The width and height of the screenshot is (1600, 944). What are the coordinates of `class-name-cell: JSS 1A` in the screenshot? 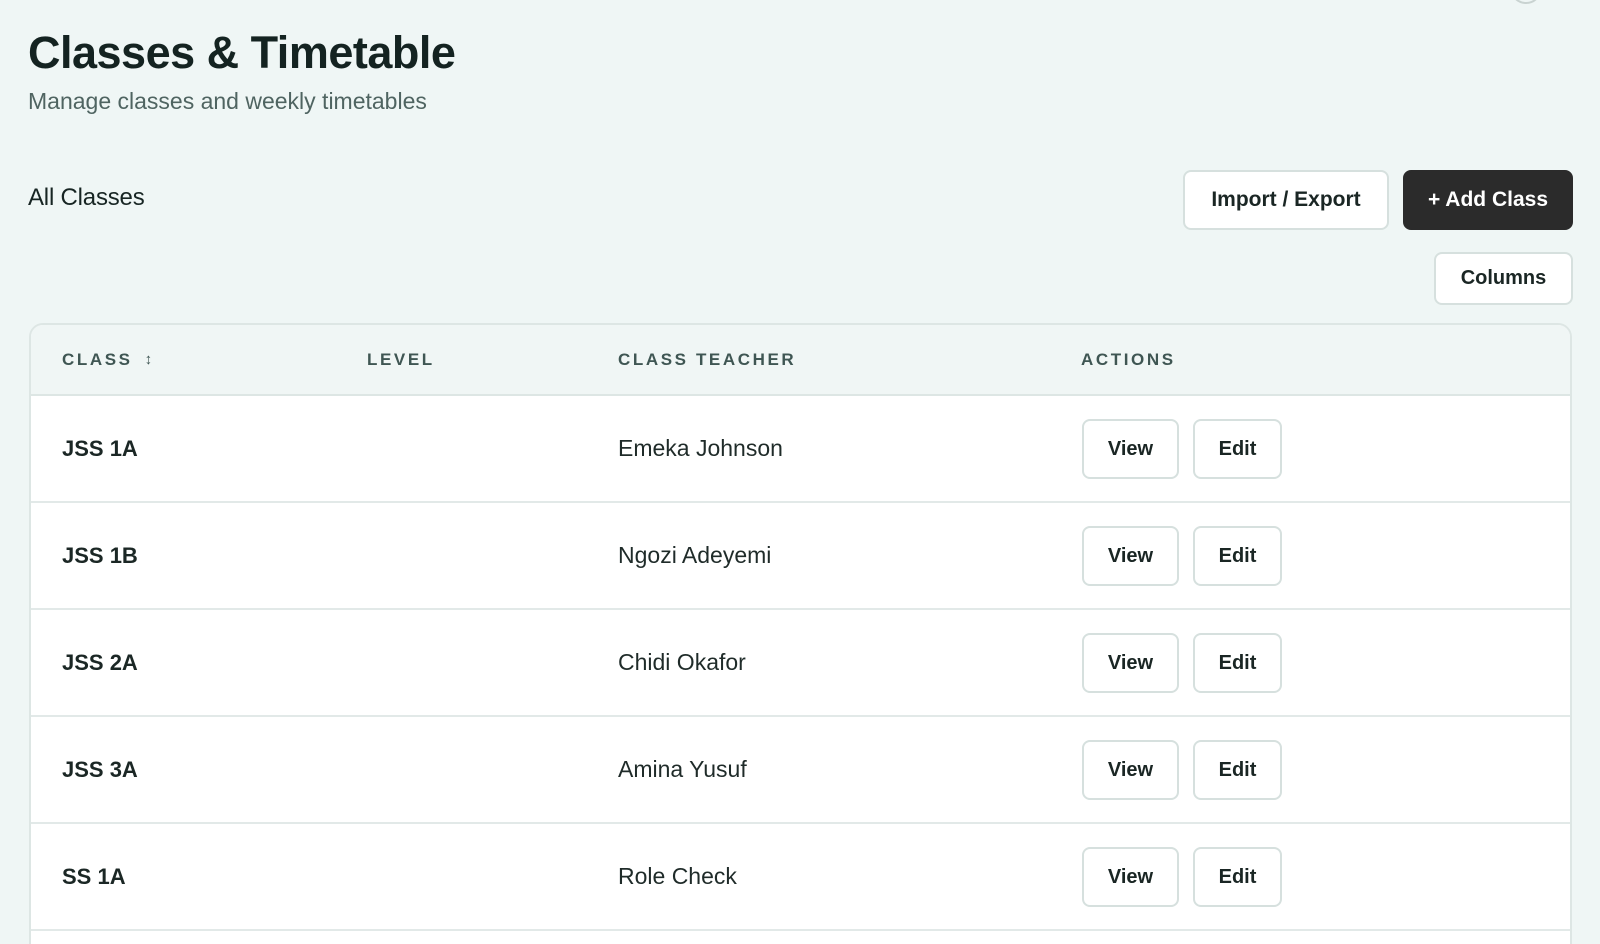 It's located at (100, 448).